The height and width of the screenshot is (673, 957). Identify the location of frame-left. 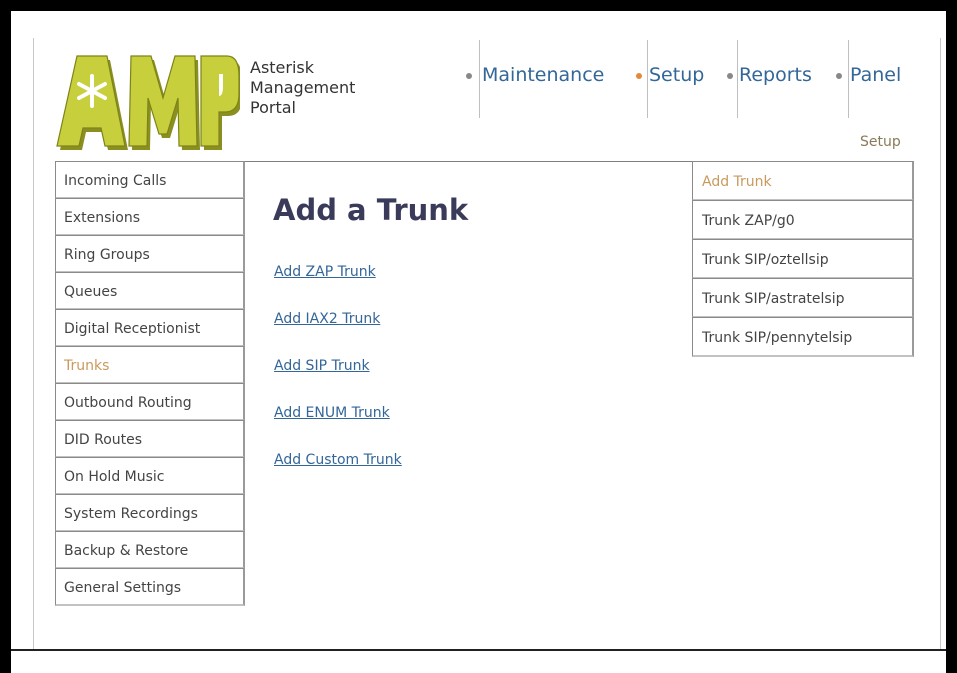
(5, 336).